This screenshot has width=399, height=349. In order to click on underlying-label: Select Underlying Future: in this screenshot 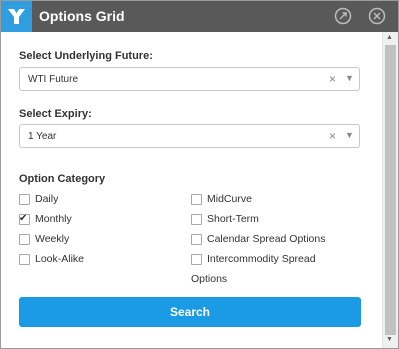, I will do `click(86, 56)`.